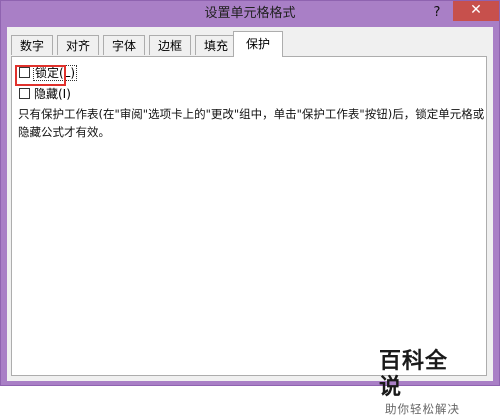 This screenshot has width=500, height=417. Describe the element at coordinates (78, 45) in the screenshot. I see `tab-alignment: 对齐` at that location.